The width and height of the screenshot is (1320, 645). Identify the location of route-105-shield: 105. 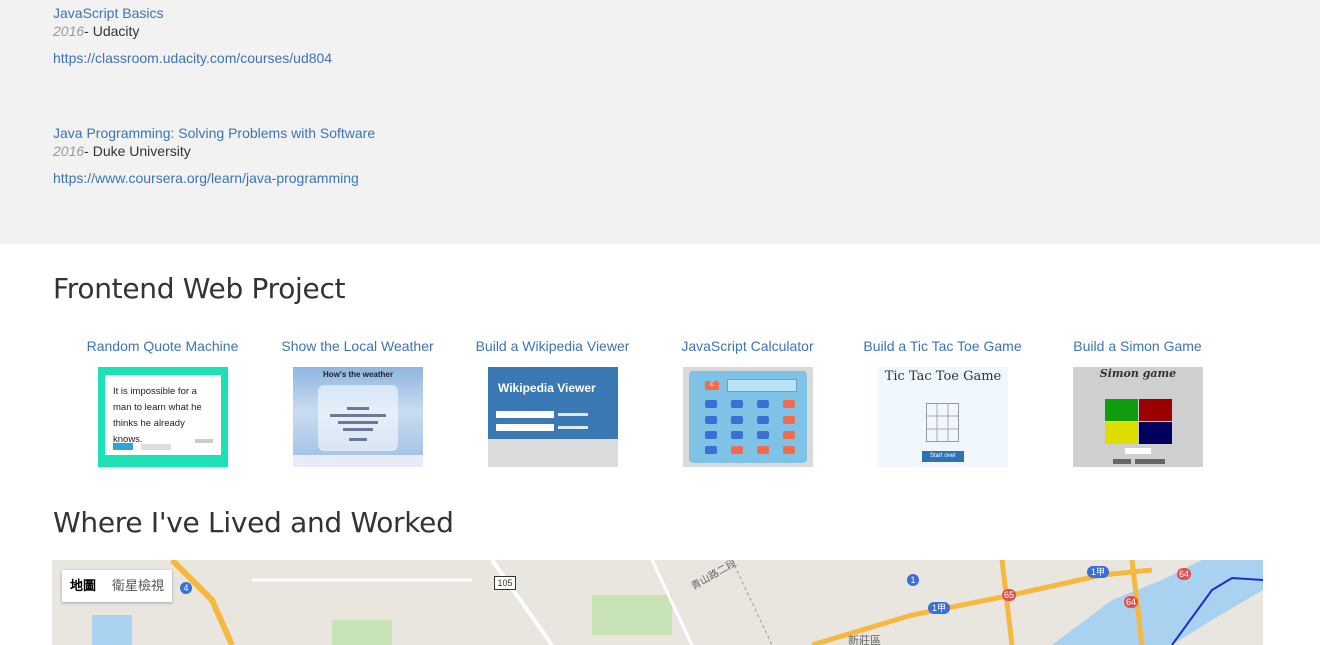
(505, 583).